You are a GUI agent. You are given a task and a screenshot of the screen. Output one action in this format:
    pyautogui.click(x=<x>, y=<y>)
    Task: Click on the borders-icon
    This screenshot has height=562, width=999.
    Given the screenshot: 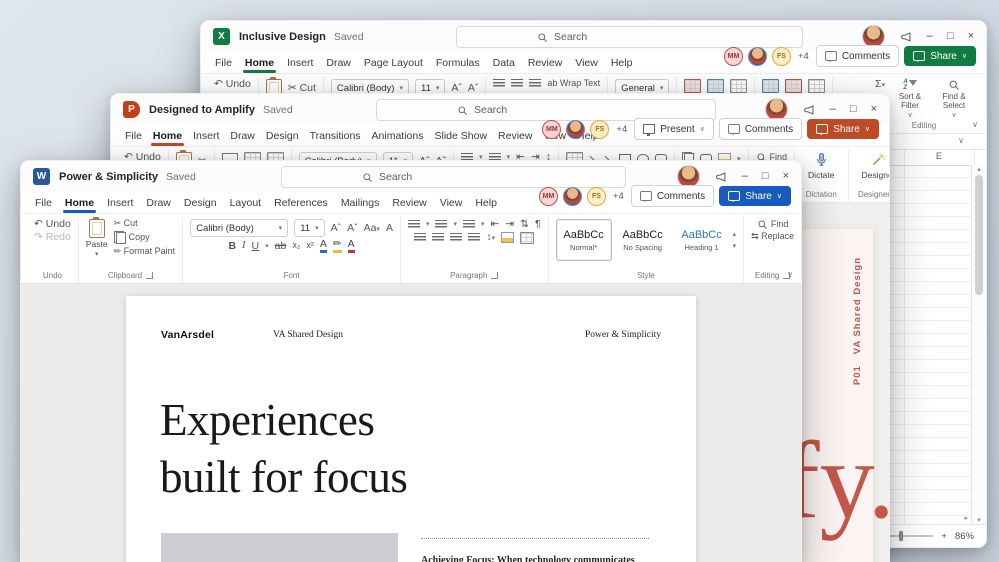 What is the action you would take?
    pyautogui.click(x=527, y=237)
    